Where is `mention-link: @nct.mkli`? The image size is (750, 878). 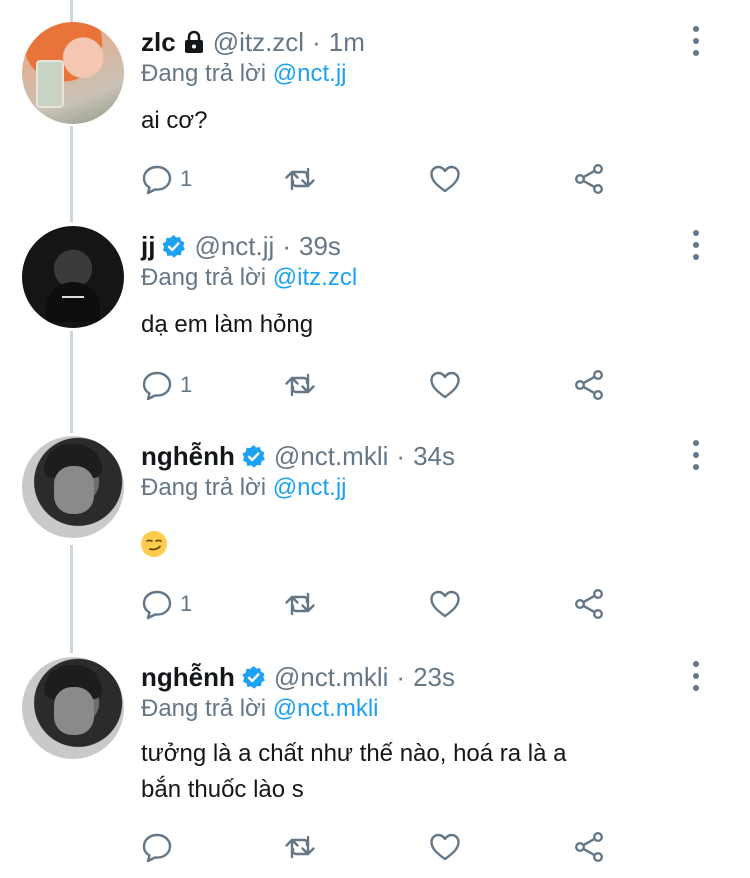
mention-link: @nct.mkli is located at coordinates (326, 708).